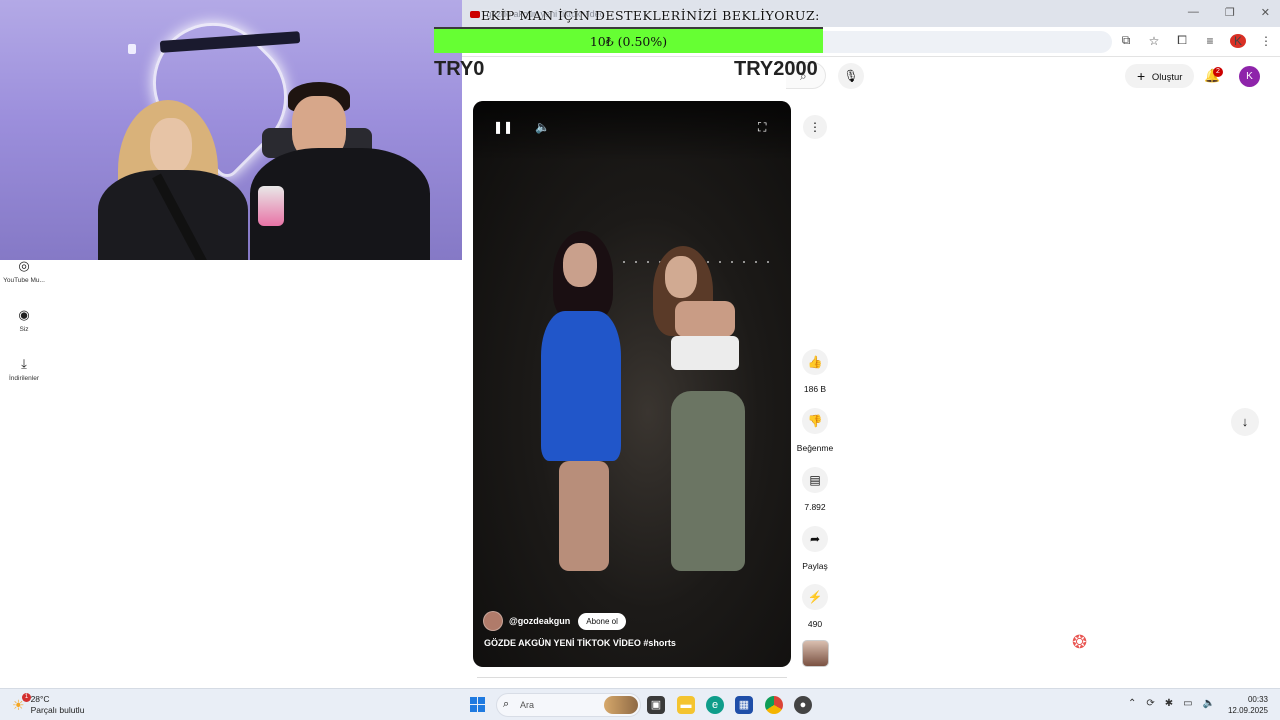  Describe the element at coordinates (686, 705) in the screenshot. I see `file-explorer-icon: ▬` at that location.